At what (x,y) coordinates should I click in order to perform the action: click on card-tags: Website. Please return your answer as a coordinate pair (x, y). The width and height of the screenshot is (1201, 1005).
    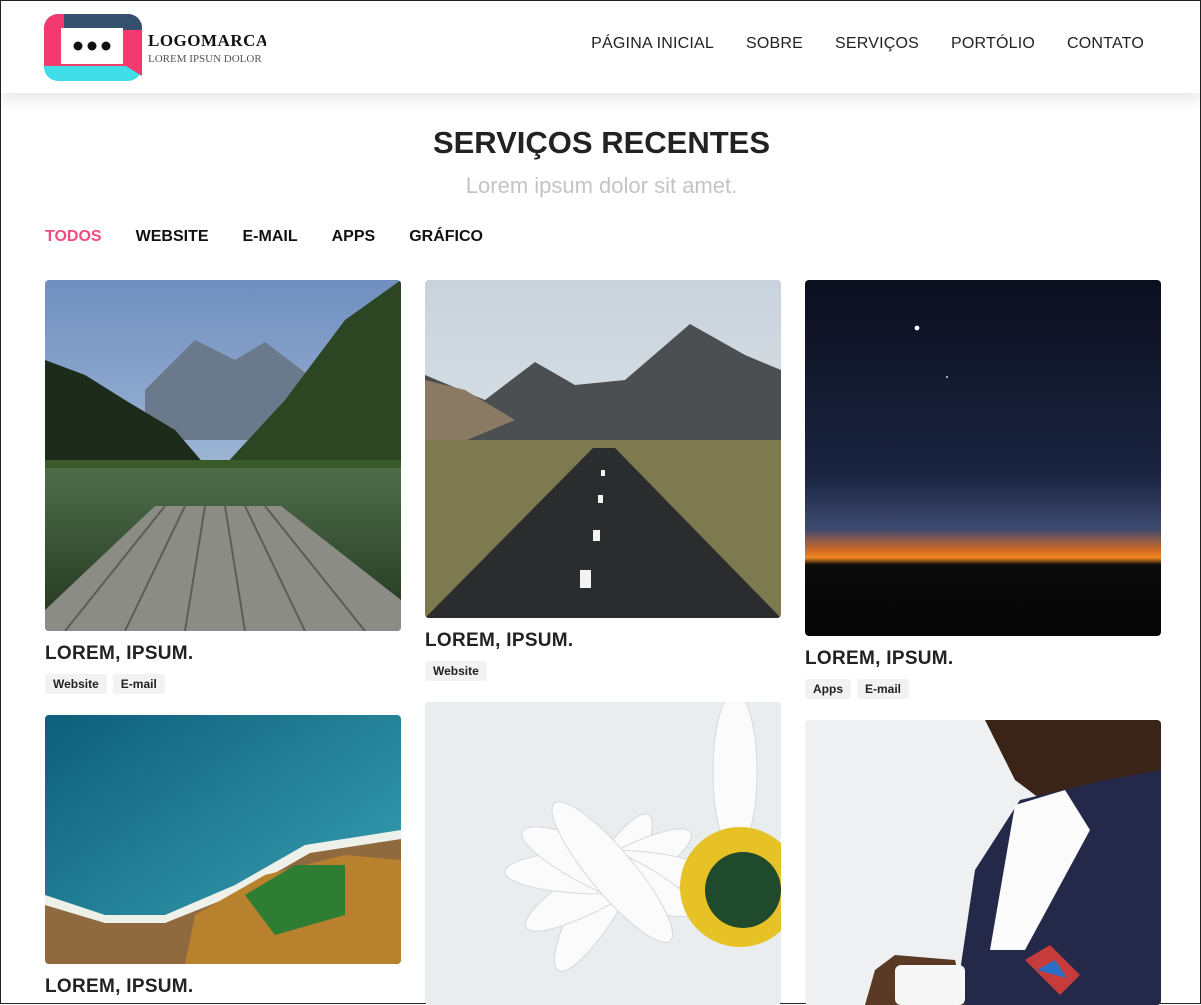
    Looking at the image, I should click on (603, 671).